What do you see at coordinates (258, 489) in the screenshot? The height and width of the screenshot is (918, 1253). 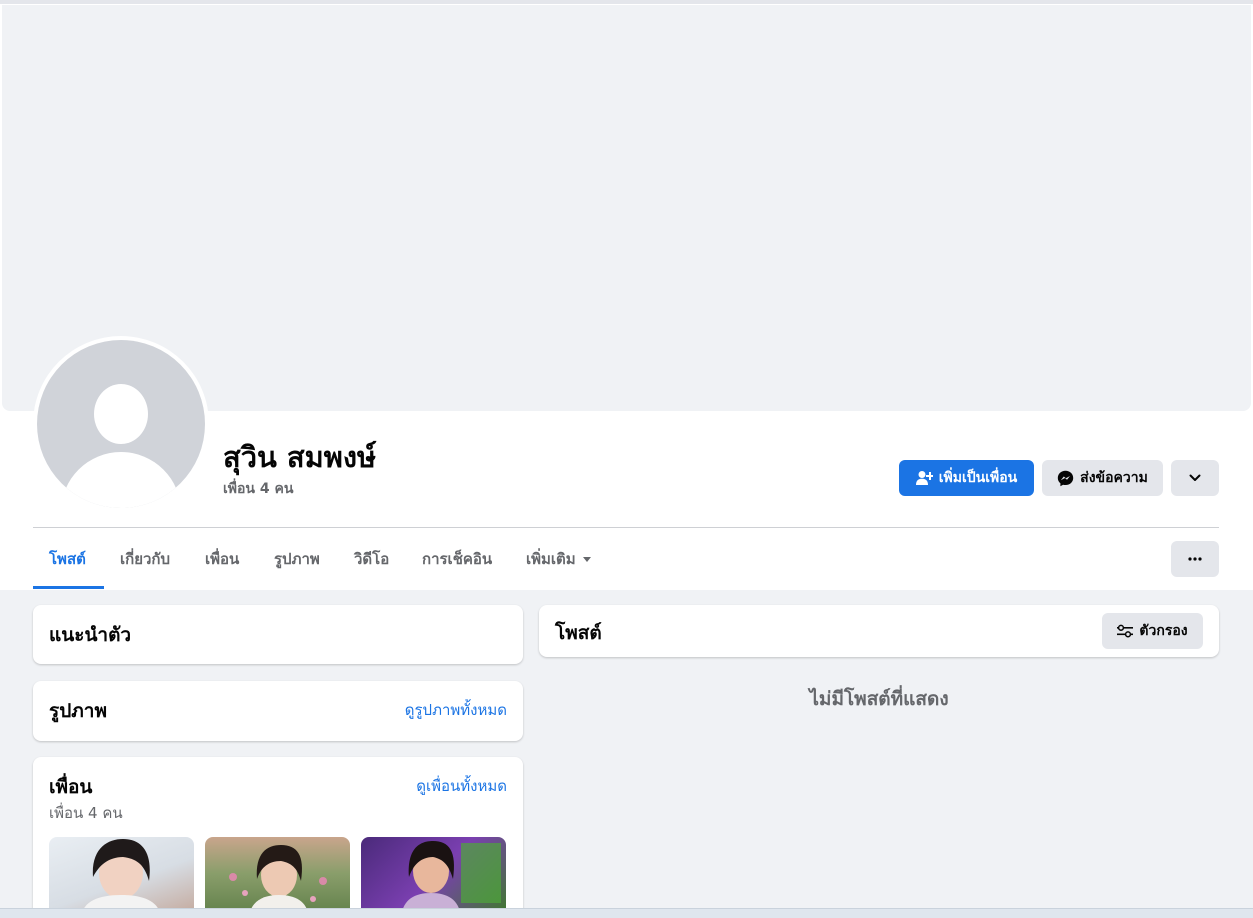 I see `profile-friend-count: เพื่อน 4 คน` at bounding box center [258, 489].